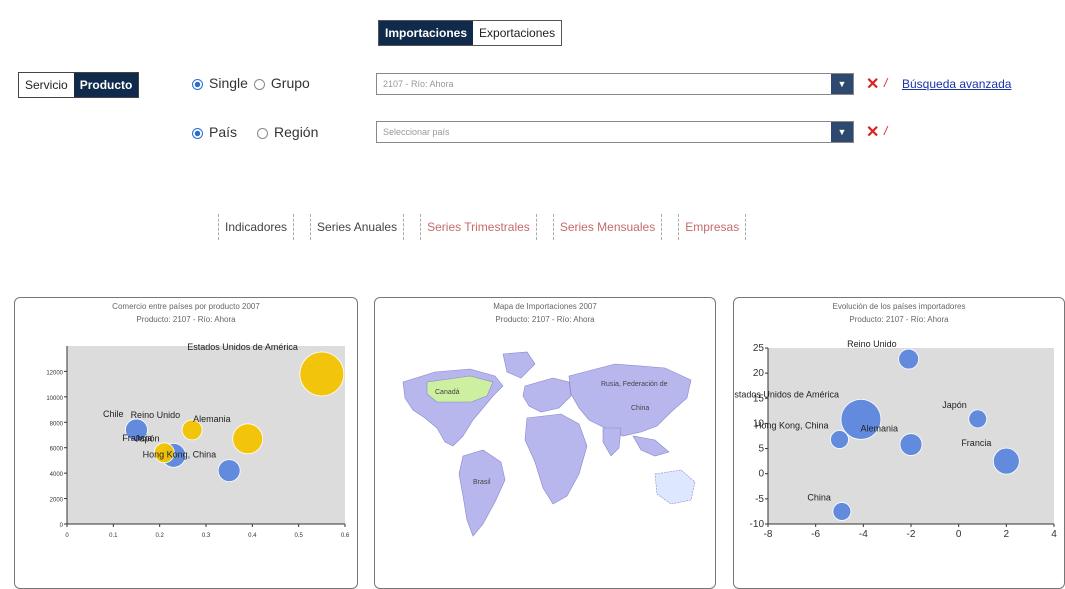 The height and width of the screenshot is (589, 1065). I want to click on type-toggle: Servicio Producto, so click(79, 85).